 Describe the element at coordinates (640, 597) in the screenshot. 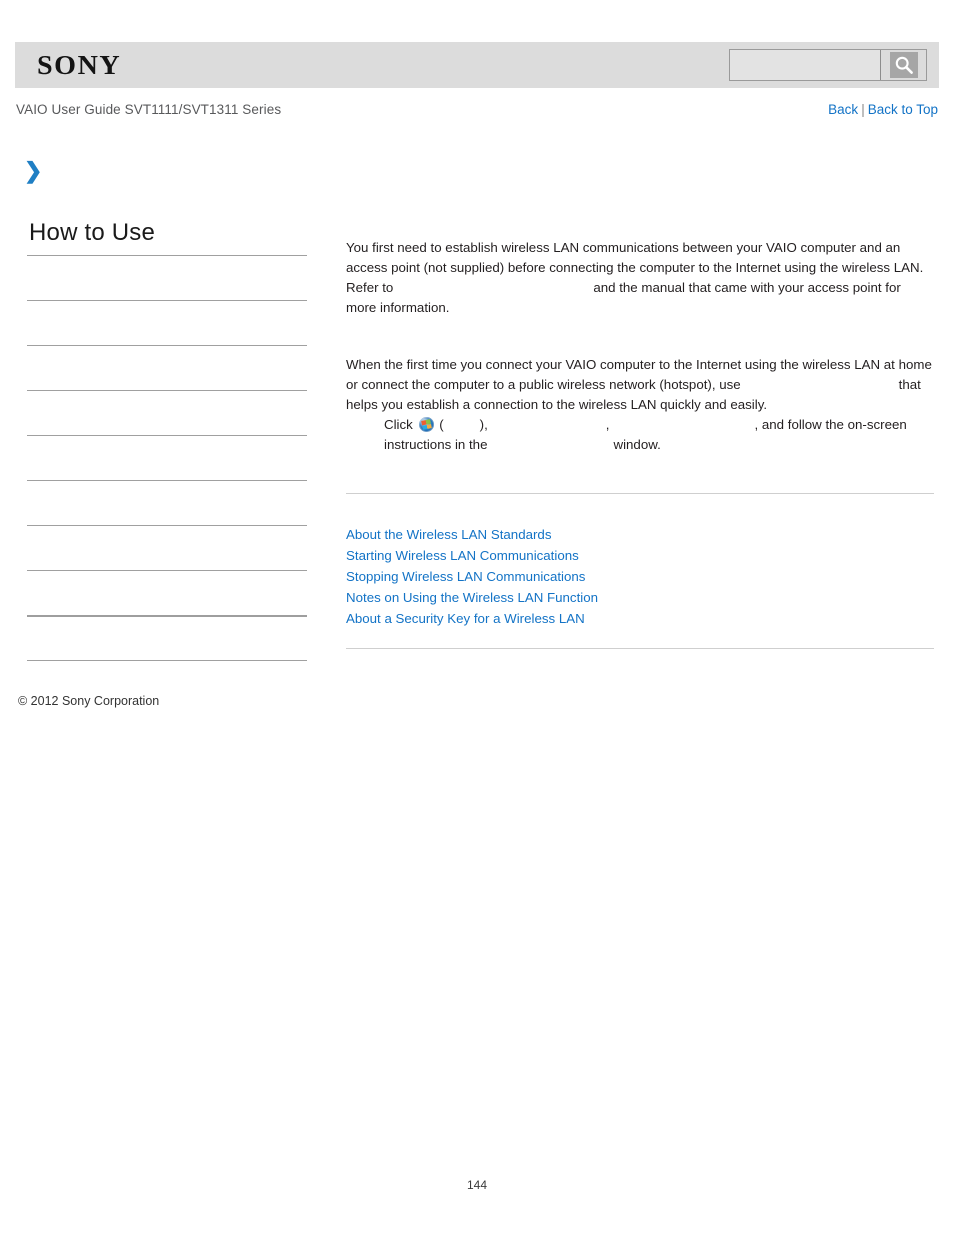

I see `list-item: Notes on Using the Wireless LAN Function` at that location.